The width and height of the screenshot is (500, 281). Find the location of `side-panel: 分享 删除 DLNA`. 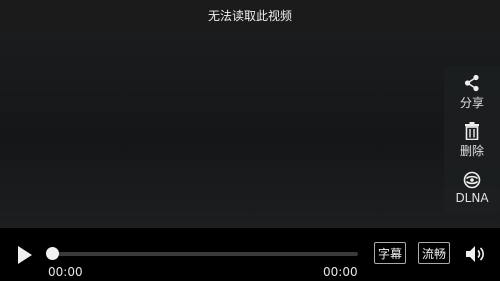

side-panel: 分享 删除 DLNA is located at coordinates (472, 139).